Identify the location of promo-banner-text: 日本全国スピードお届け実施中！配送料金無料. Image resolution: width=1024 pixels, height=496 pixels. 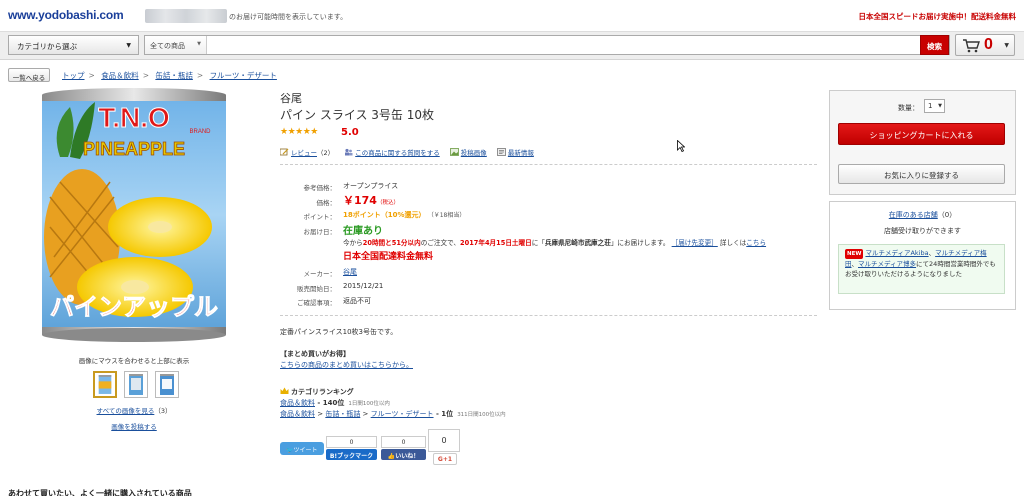
(938, 16).